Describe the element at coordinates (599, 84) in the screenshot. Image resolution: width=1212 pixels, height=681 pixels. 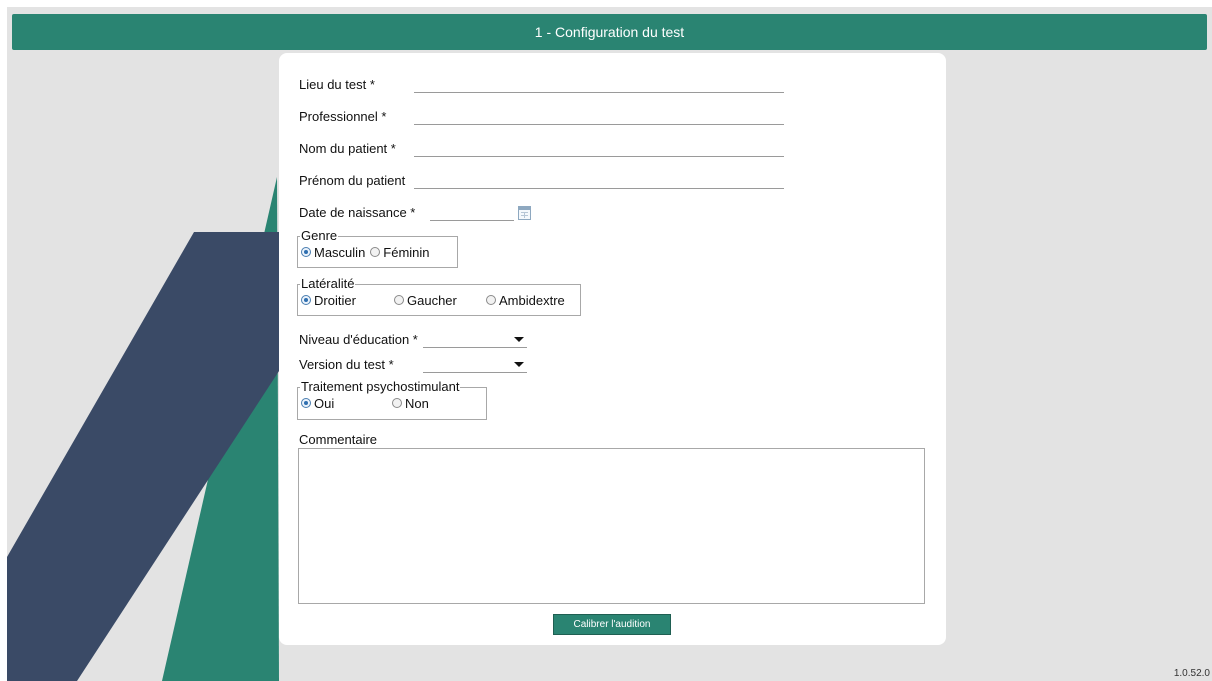
I see `lieu-input` at that location.